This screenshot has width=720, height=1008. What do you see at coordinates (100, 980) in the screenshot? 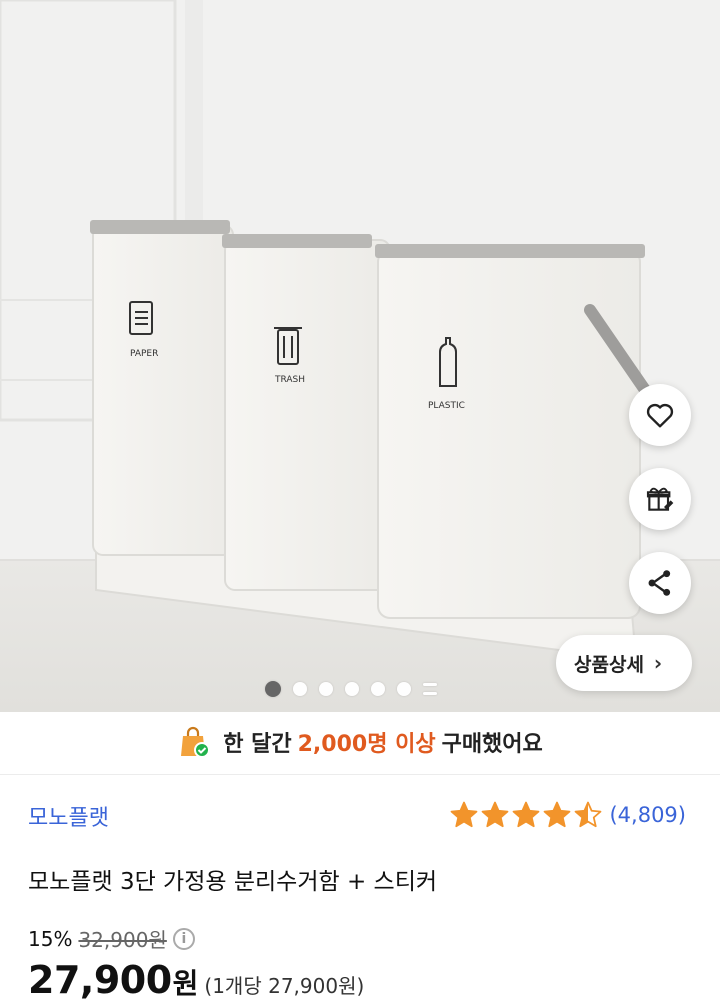
I see `sale-price: 27,900` at bounding box center [100, 980].